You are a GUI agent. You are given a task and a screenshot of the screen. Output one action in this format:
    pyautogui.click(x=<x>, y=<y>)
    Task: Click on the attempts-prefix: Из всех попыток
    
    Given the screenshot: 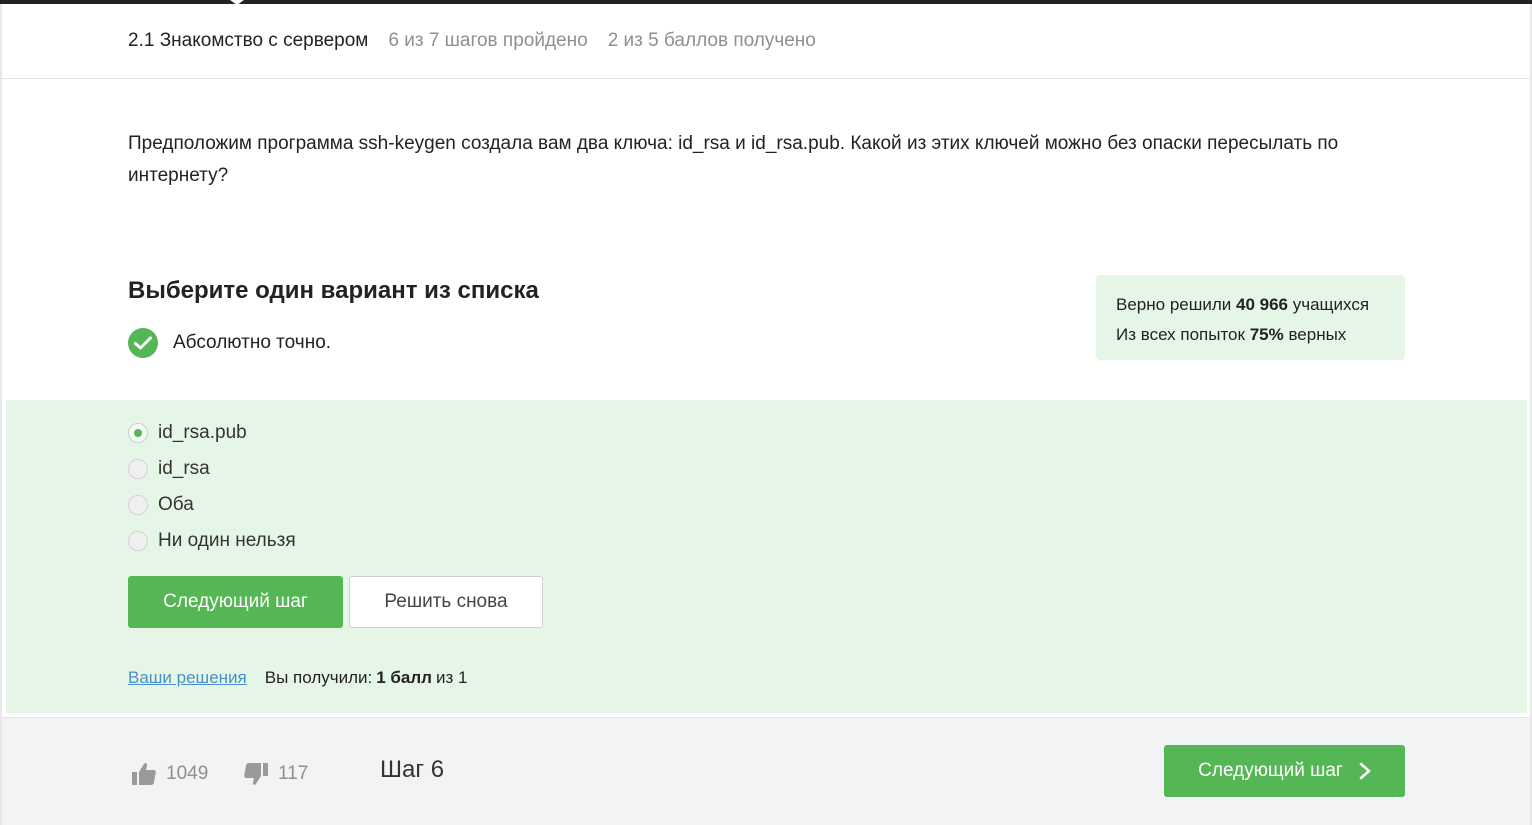 What is the action you would take?
    pyautogui.click(x=1180, y=334)
    